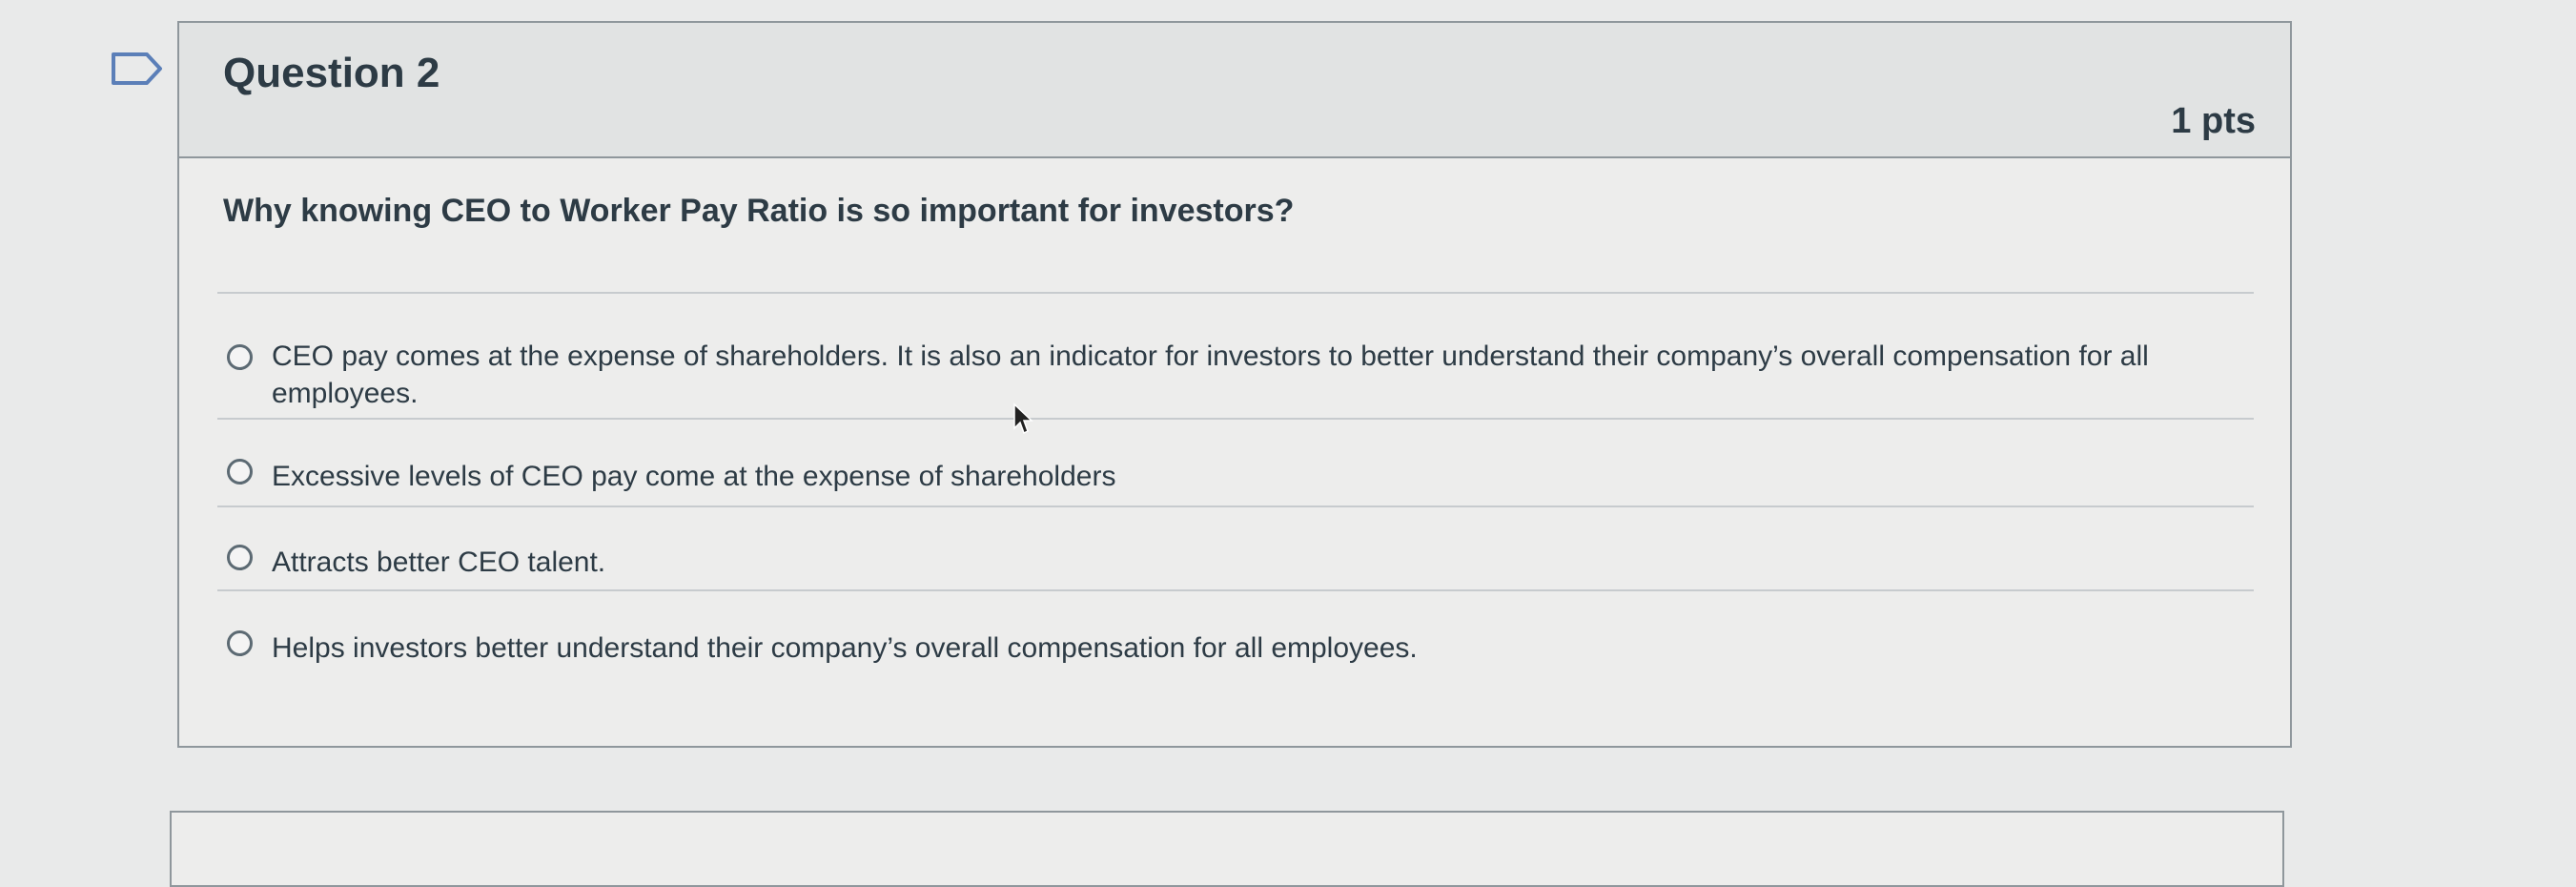 The image size is (2576, 887). What do you see at coordinates (1234, 90) in the screenshot?
I see `question-header: Question 2 1 pts` at bounding box center [1234, 90].